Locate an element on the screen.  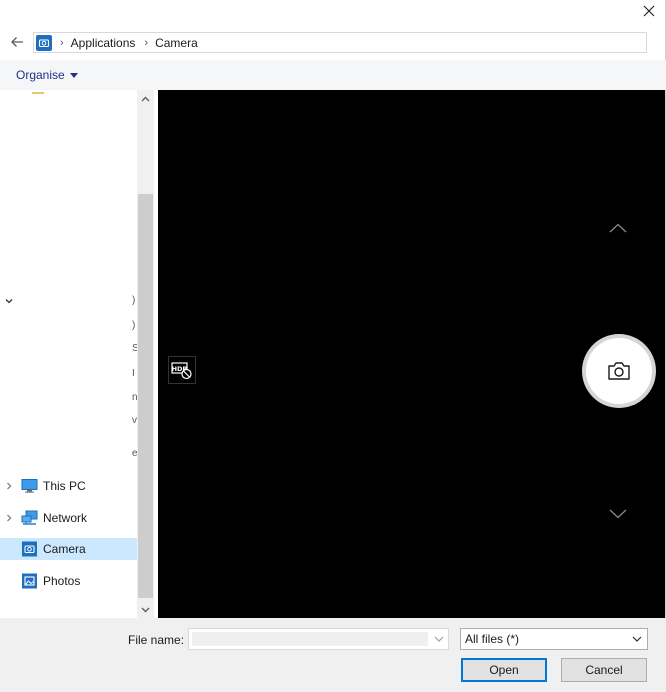
nav-item-network: Network is located at coordinates (68, 518).